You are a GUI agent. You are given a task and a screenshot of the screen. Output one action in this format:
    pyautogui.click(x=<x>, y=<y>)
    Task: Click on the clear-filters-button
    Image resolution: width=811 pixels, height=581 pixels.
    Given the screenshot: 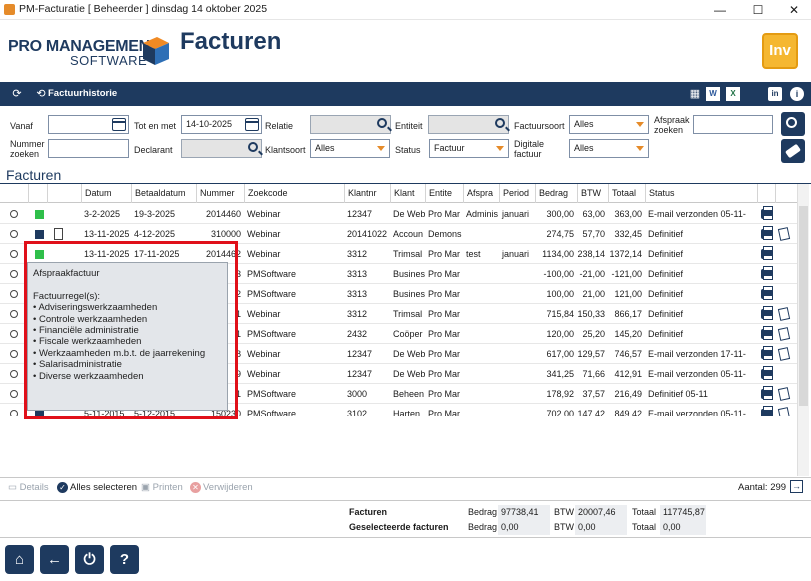 What is the action you would take?
    pyautogui.click(x=793, y=151)
    